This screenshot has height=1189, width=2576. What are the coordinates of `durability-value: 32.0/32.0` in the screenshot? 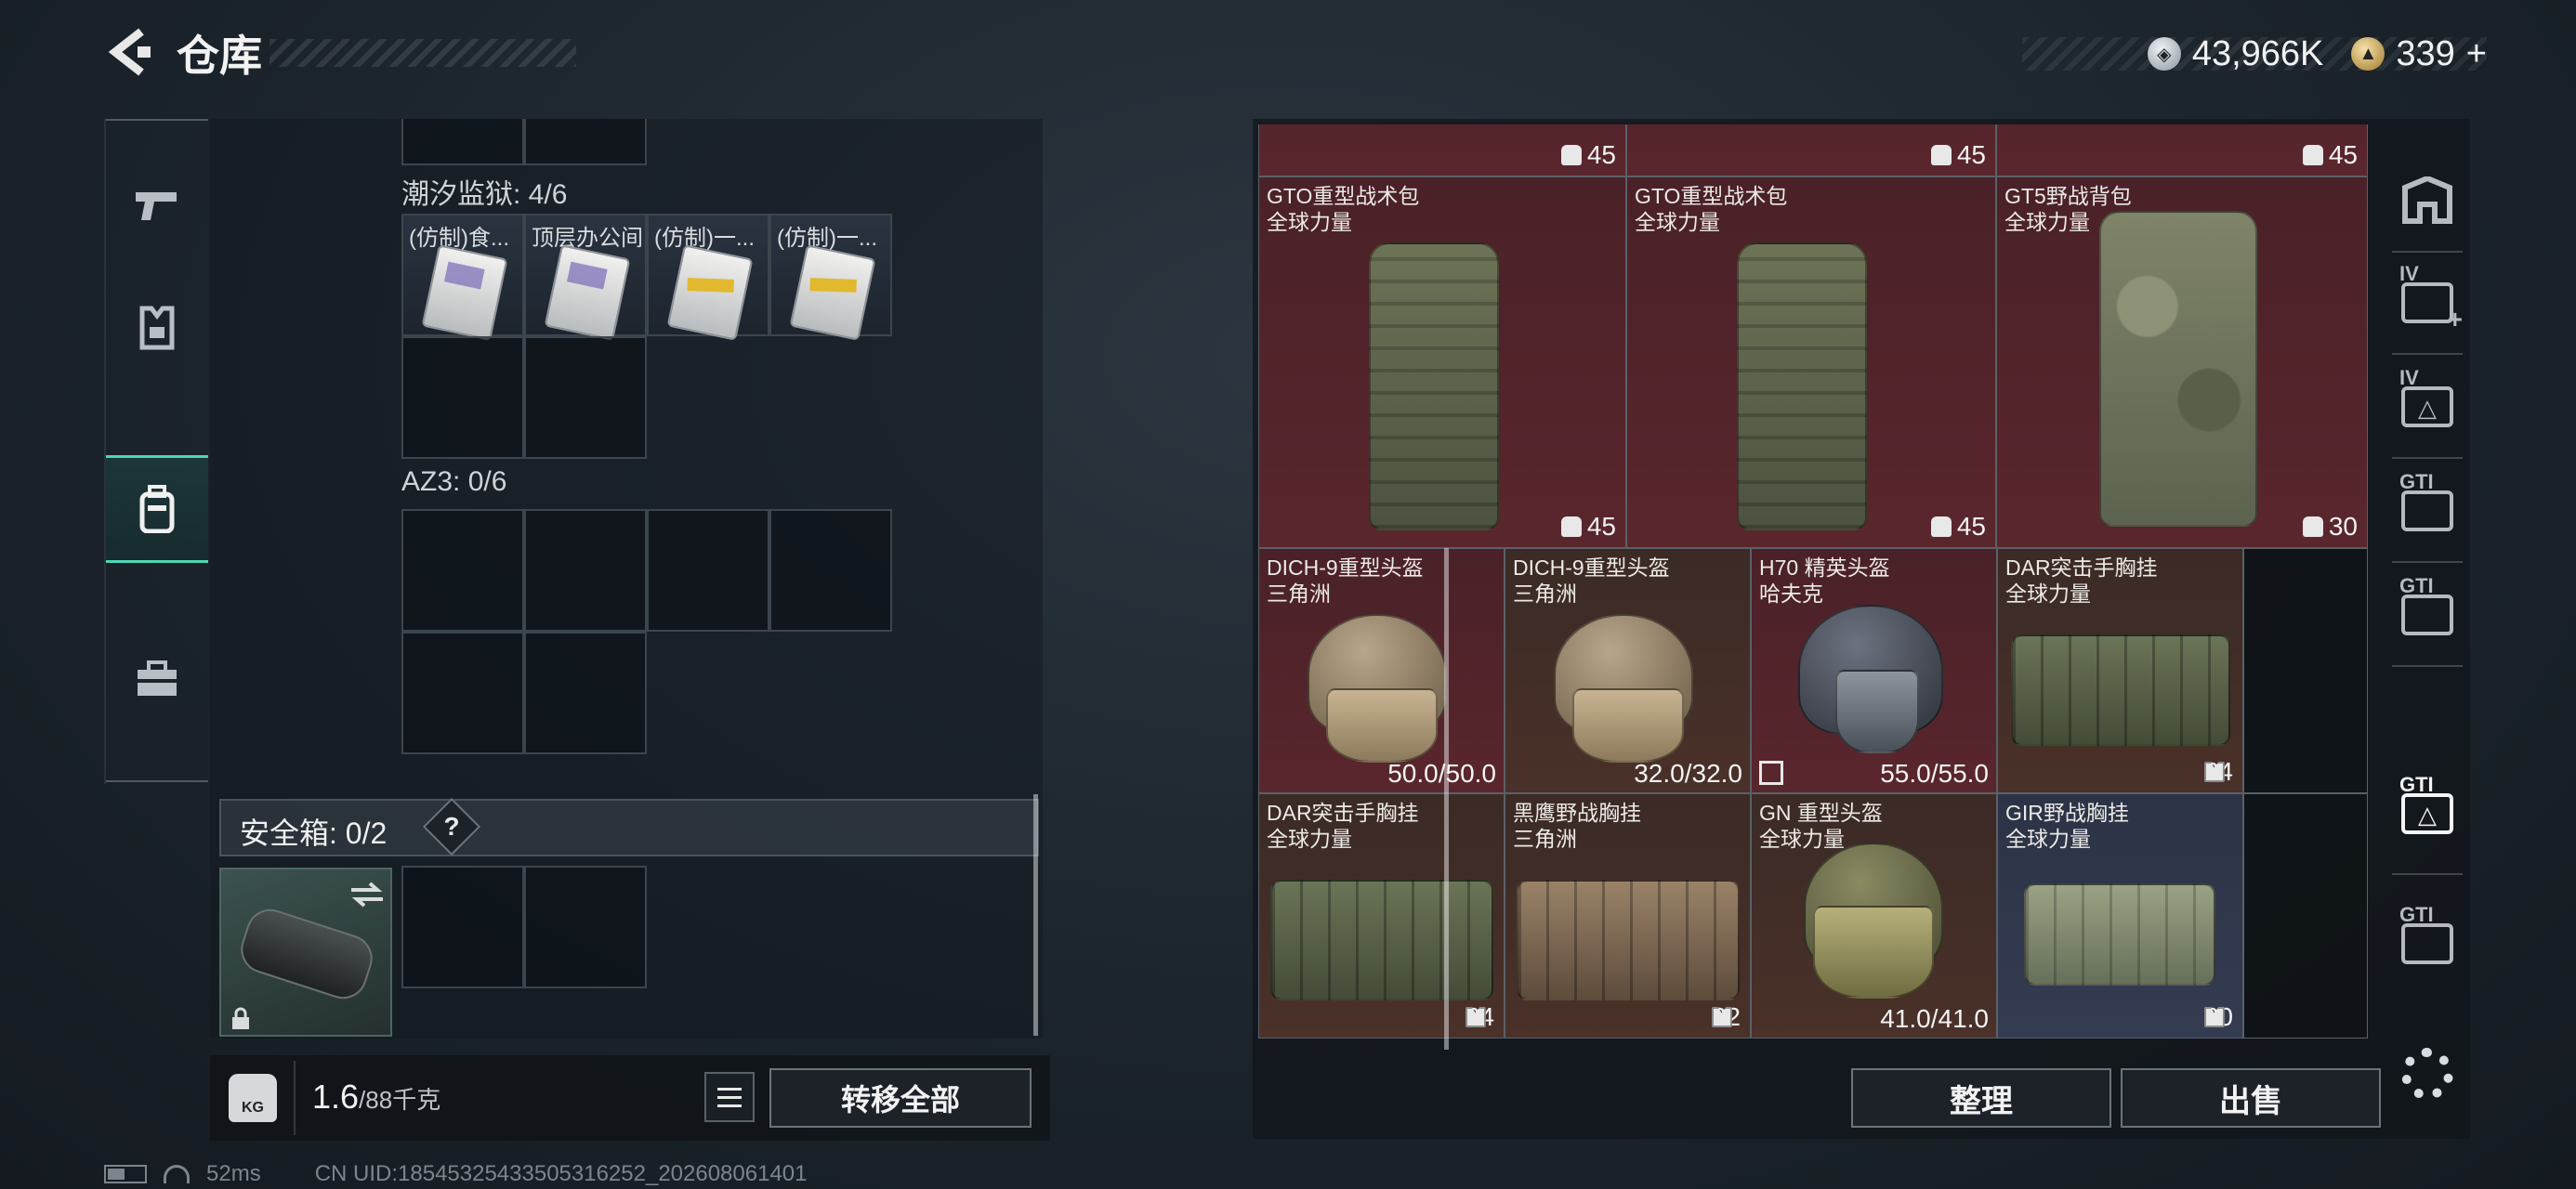 It's located at (1688, 773).